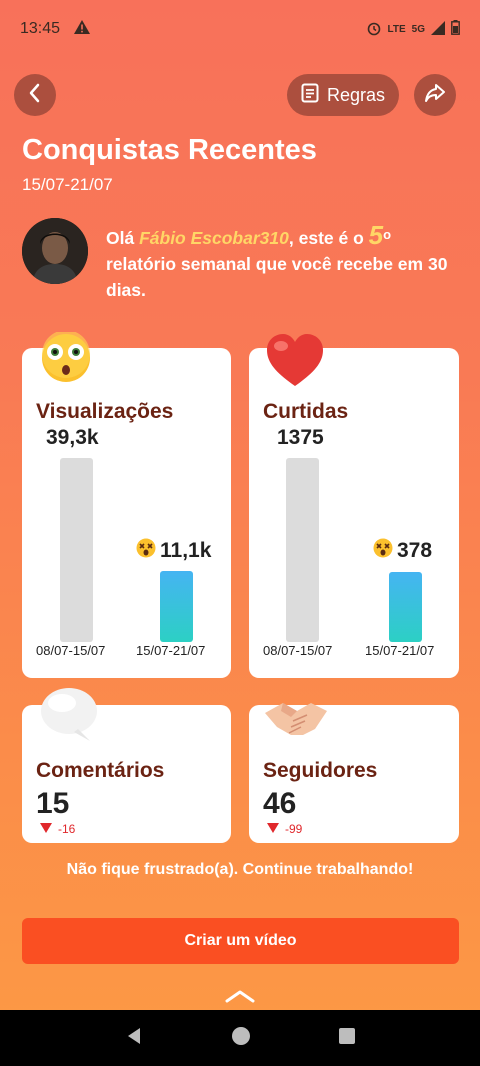  I want to click on likes-previous-bar, so click(302, 550).